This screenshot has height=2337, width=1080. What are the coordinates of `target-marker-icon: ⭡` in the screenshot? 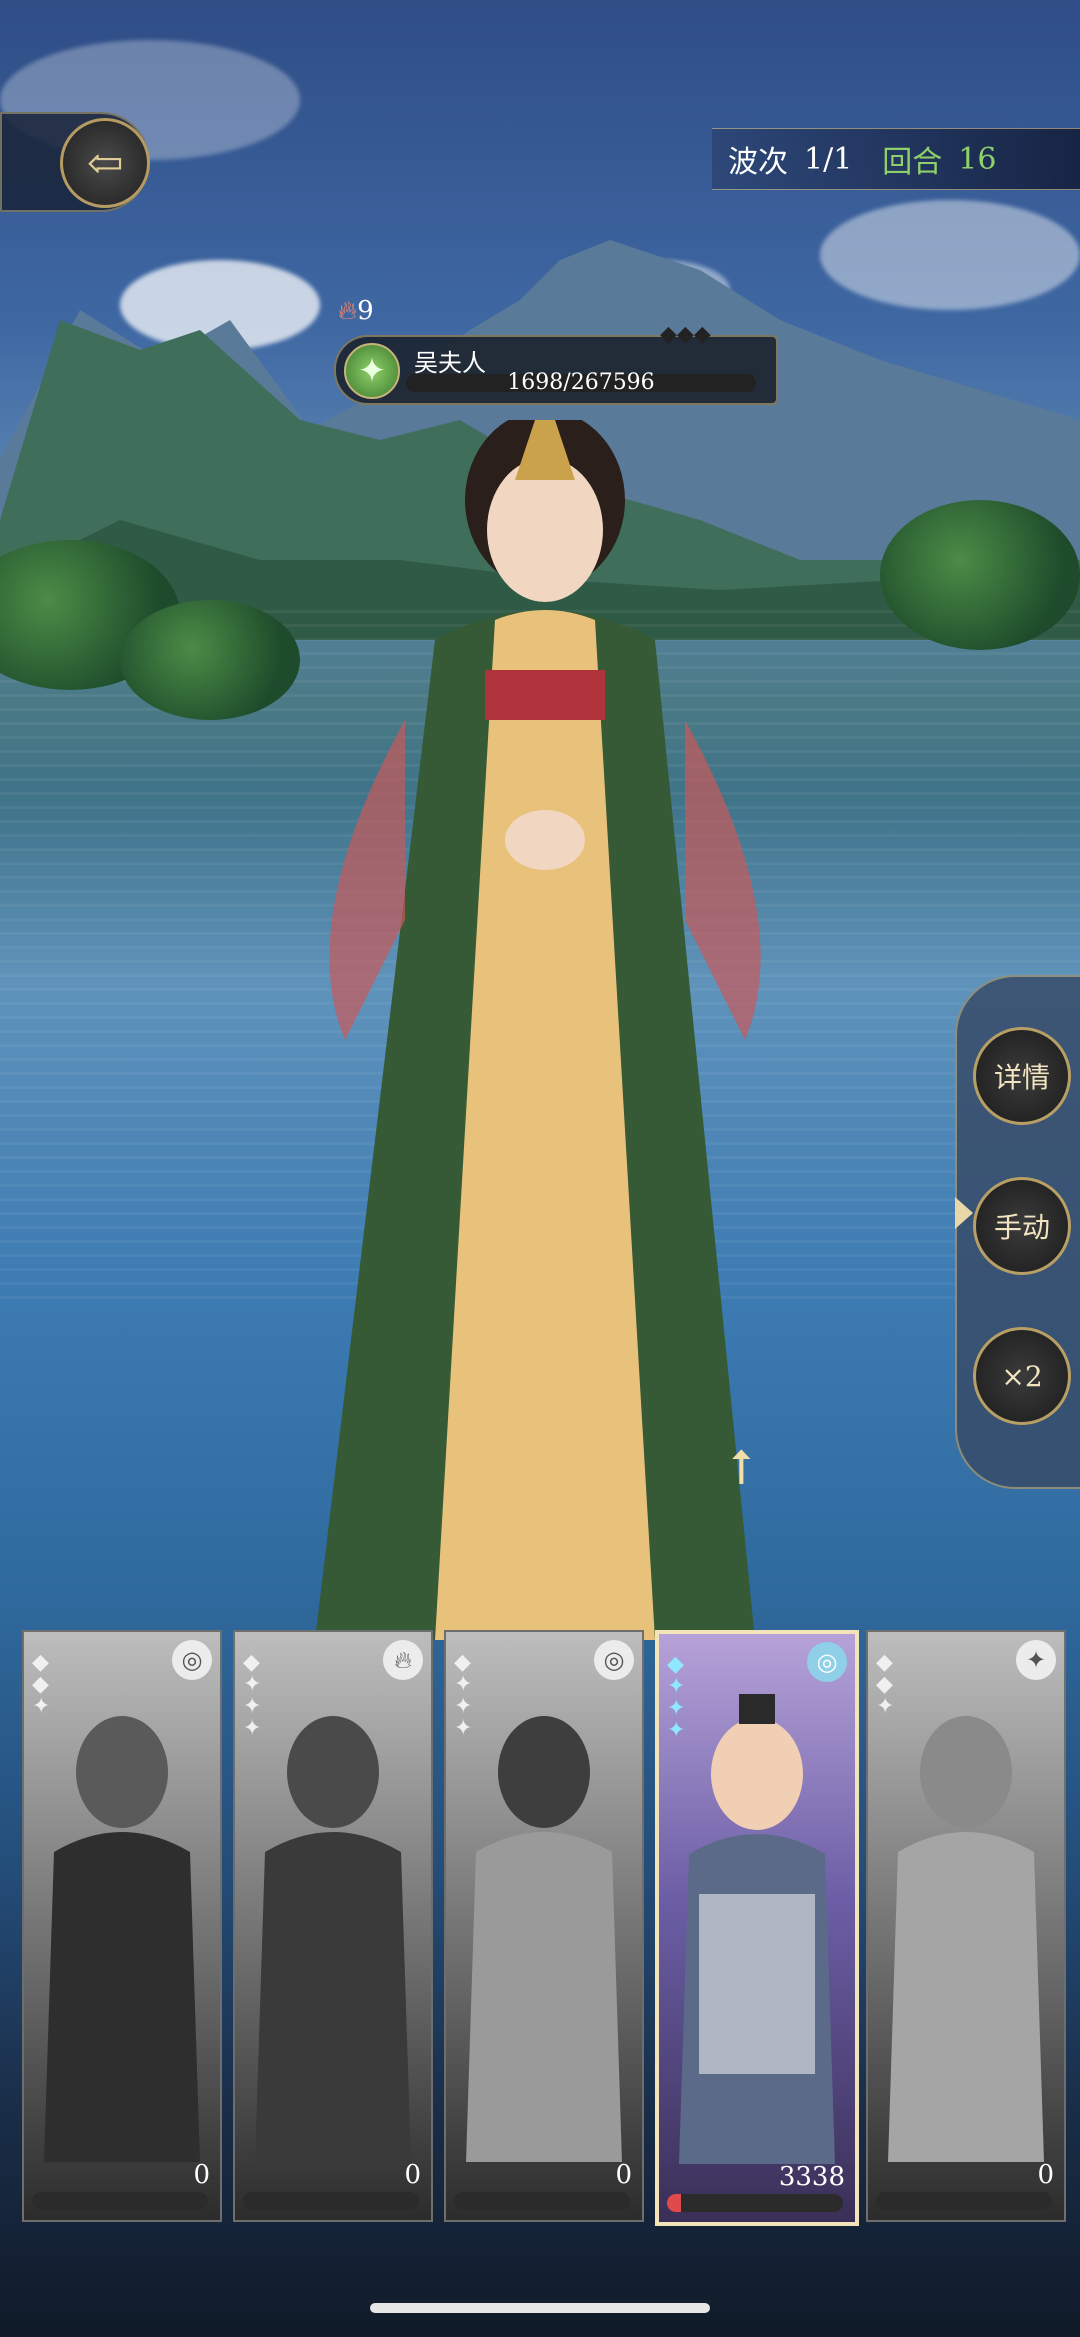 It's located at (741, 1468).